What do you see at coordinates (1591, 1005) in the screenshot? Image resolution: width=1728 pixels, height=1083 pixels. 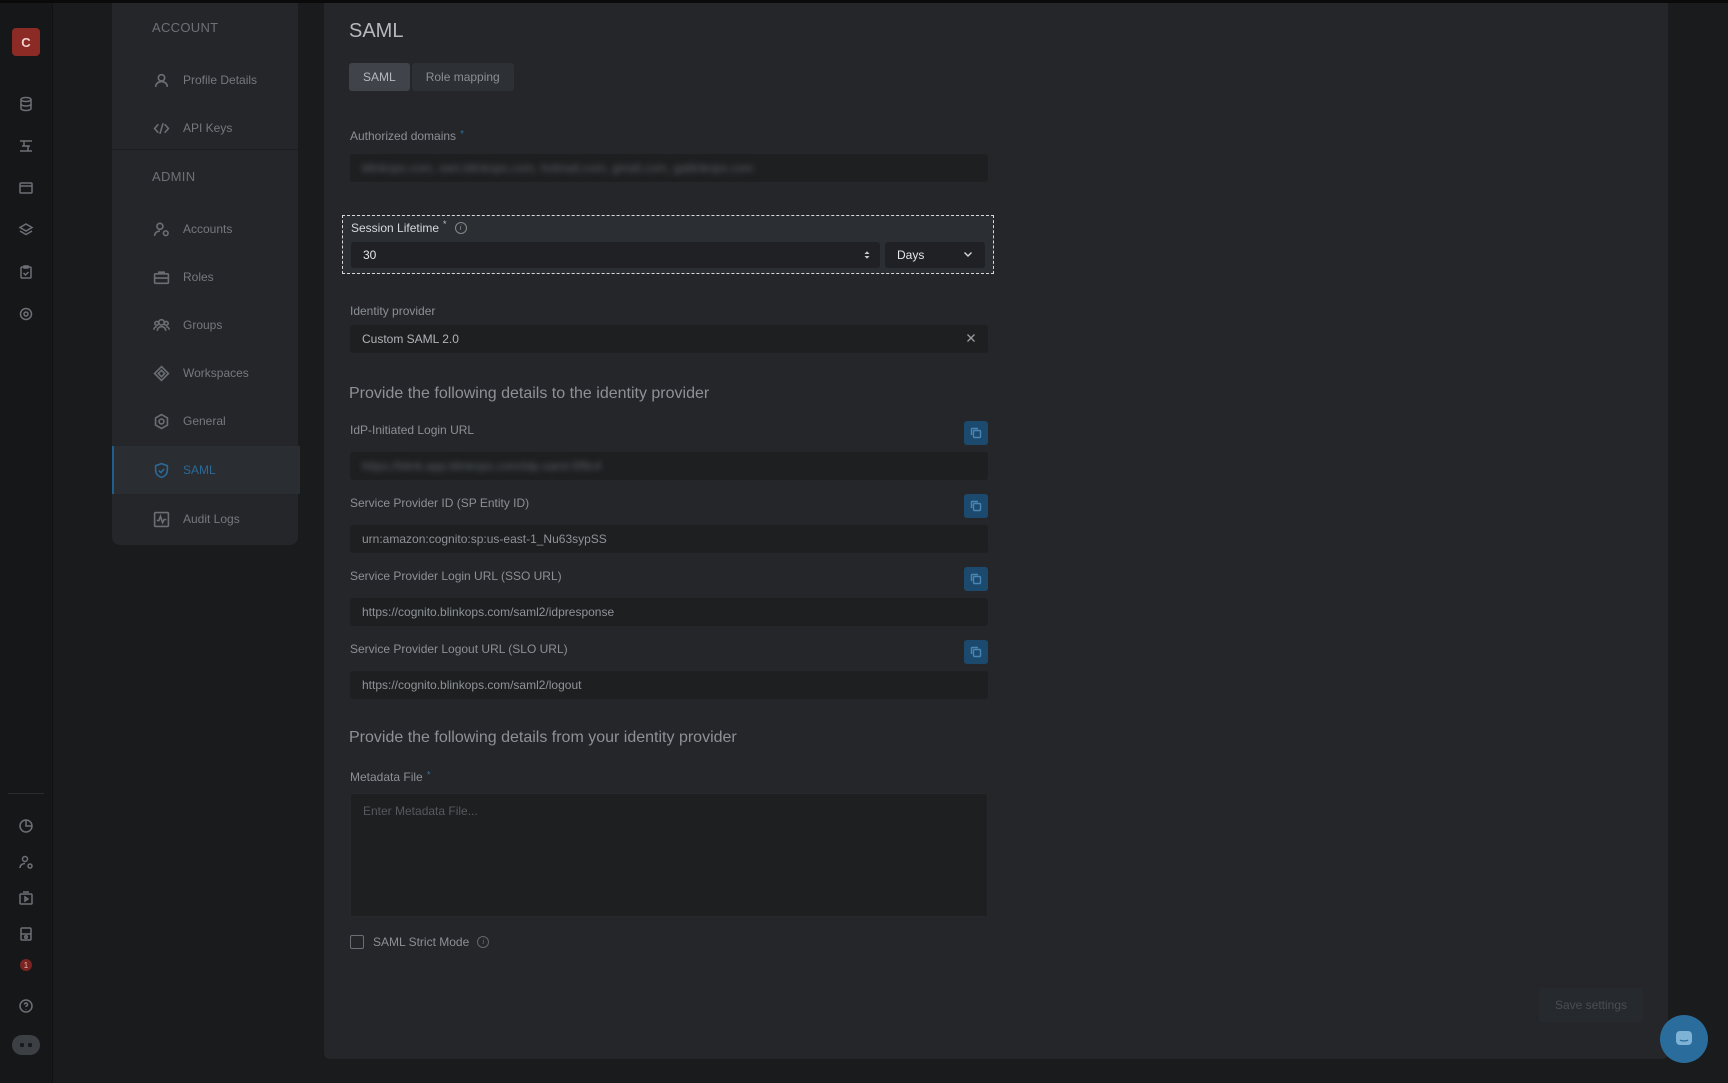 I see `save-settings-button: Save settings` at bounding box center [1591, 1005].